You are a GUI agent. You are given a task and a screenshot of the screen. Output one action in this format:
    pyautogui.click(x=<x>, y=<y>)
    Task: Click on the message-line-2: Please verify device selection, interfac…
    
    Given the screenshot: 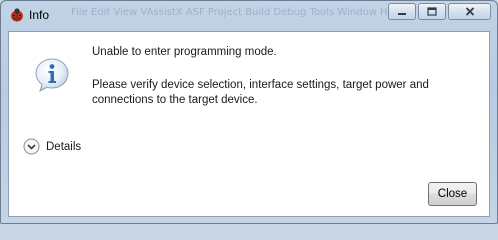 What is the action you would take?
    pyautogui.click(x=260, y=92)
    